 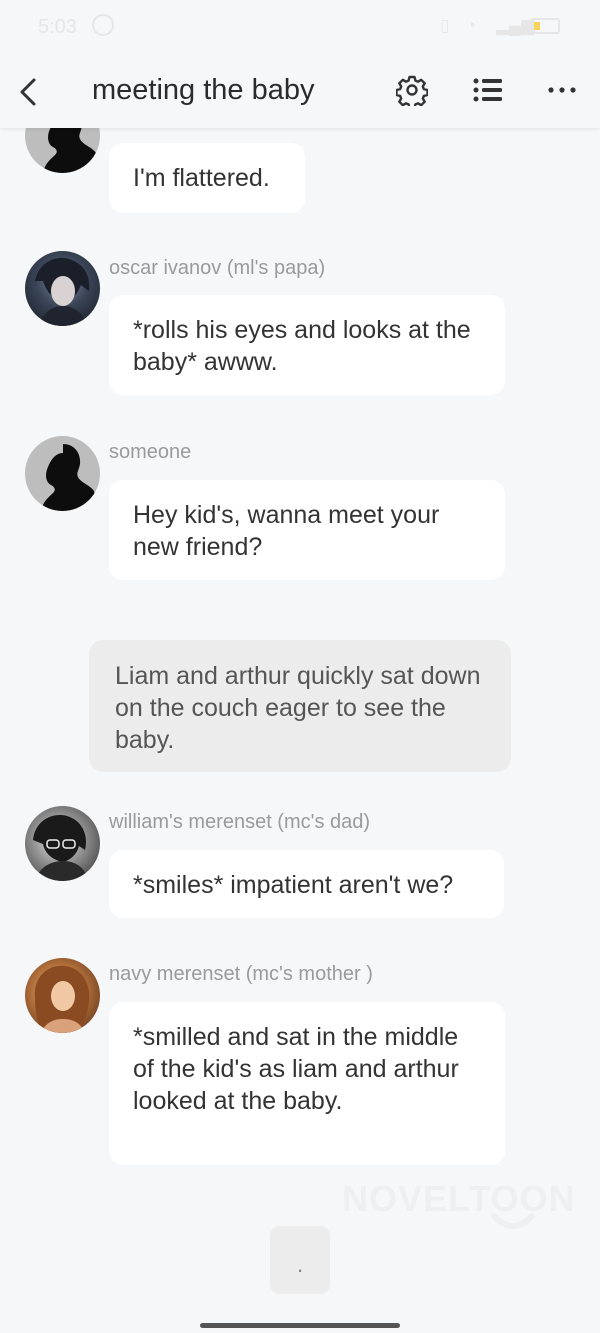 What do you see at coordinates (69, 477) in the screenshot?
I see `silhouette-icon` at bounding box center [69, 477].